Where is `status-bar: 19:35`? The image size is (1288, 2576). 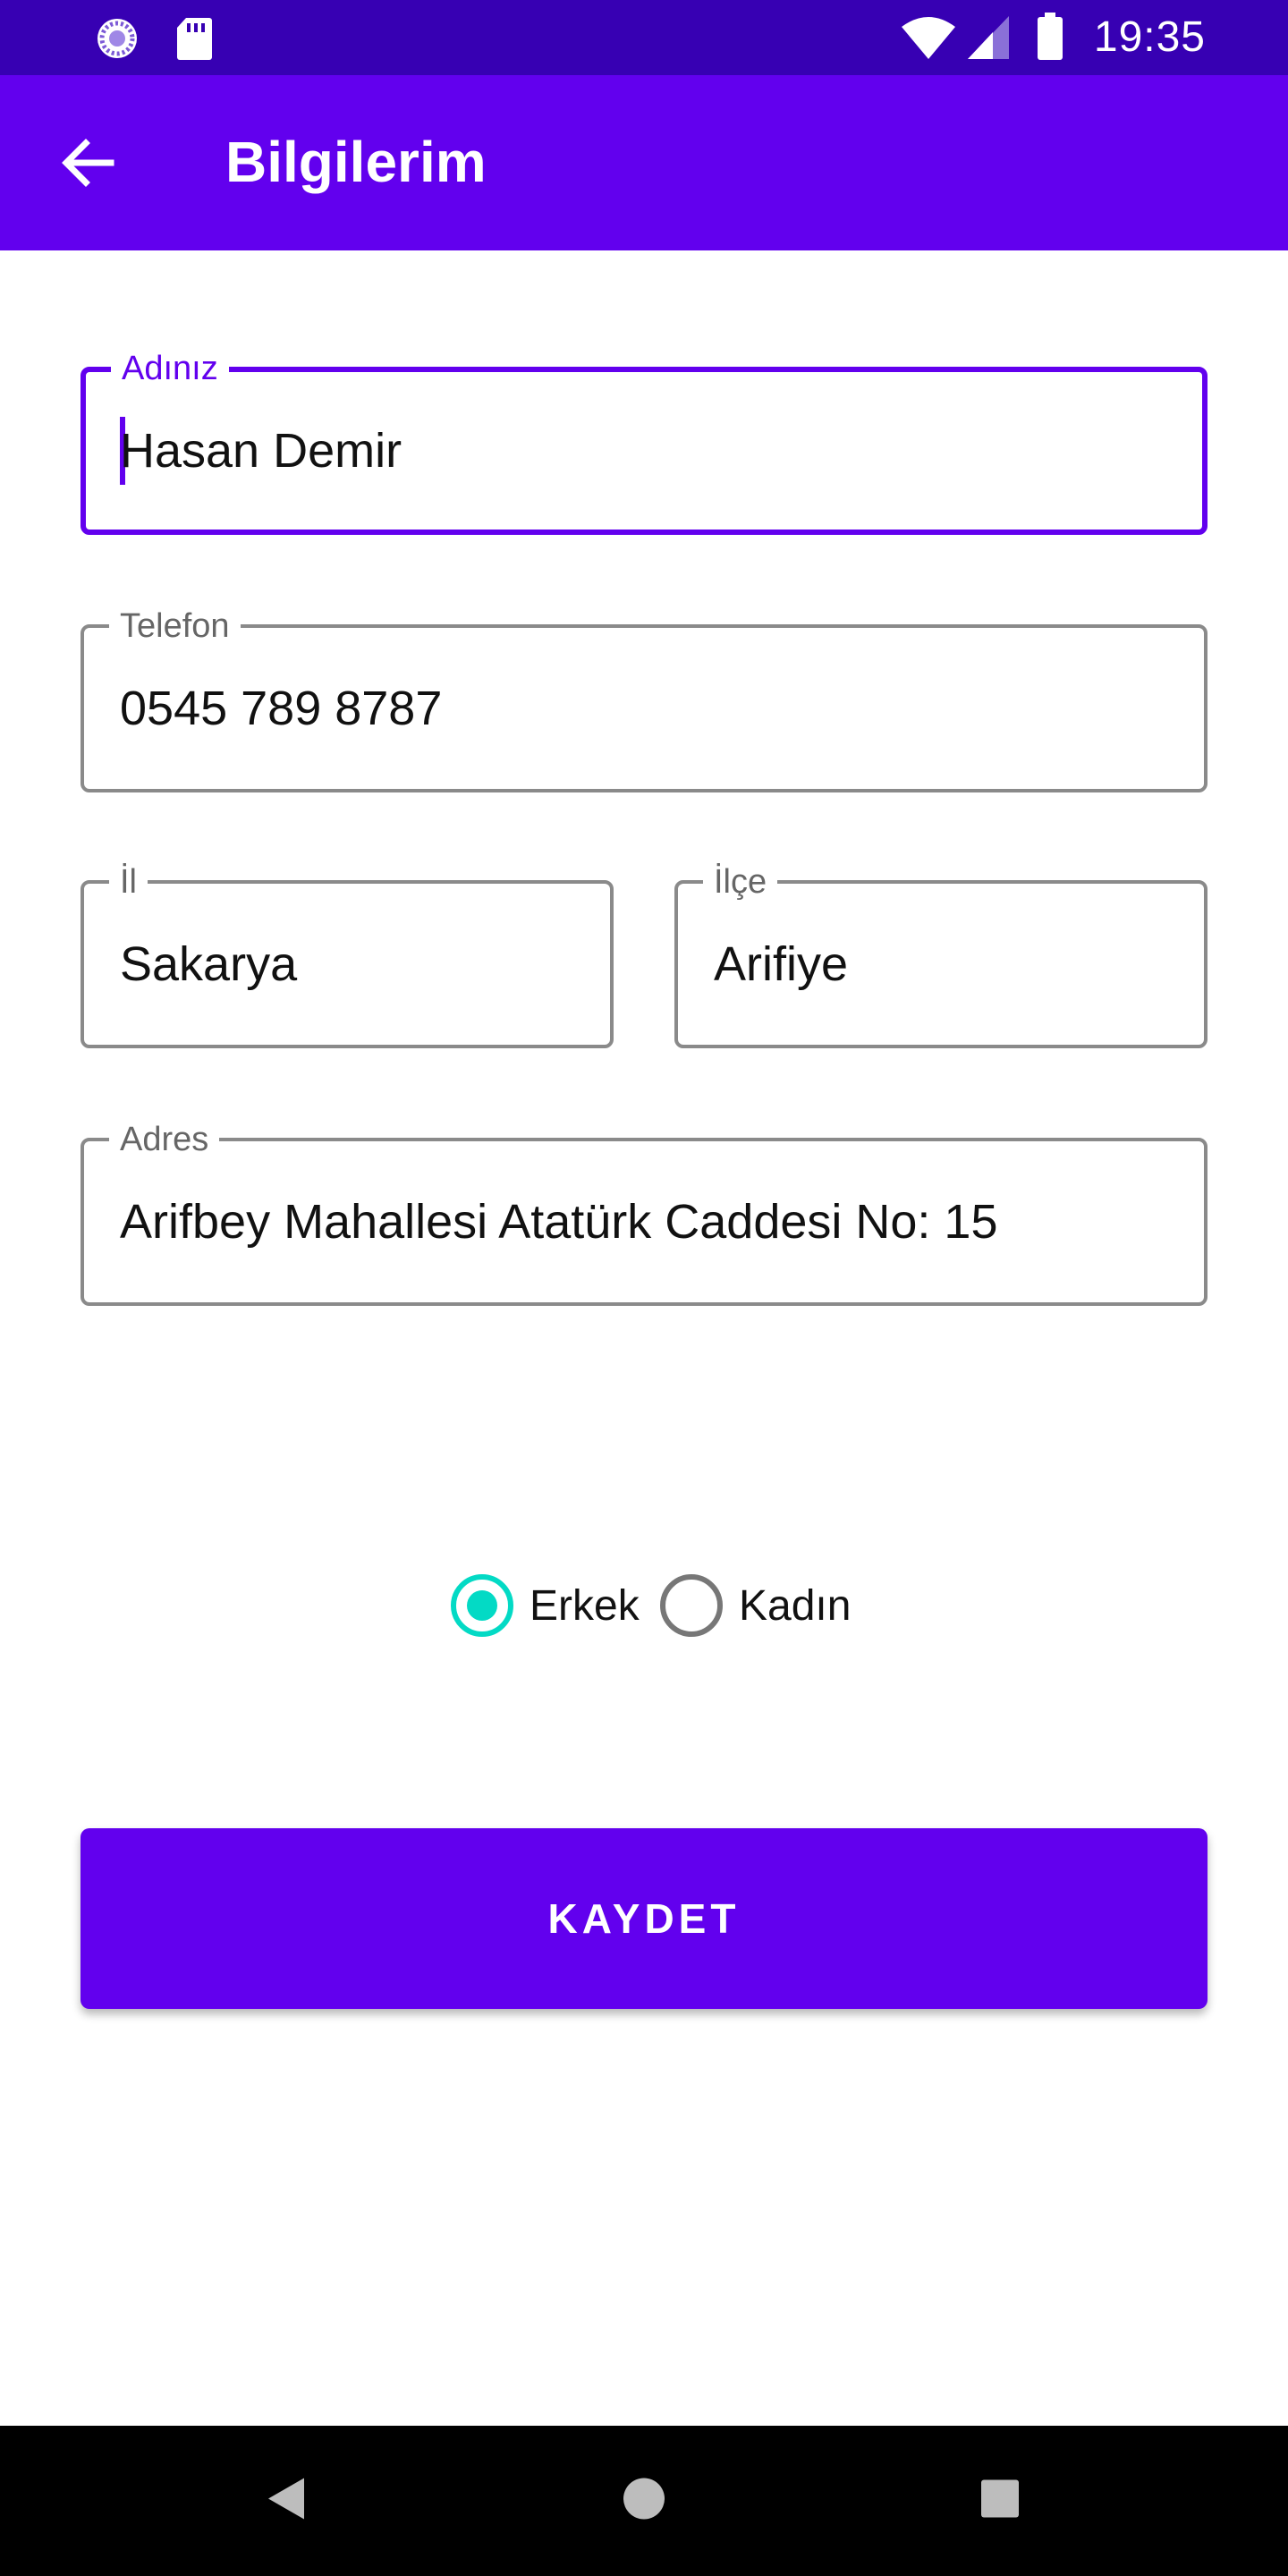 status-bar: 19:35 is located at coordinates (644, 37).